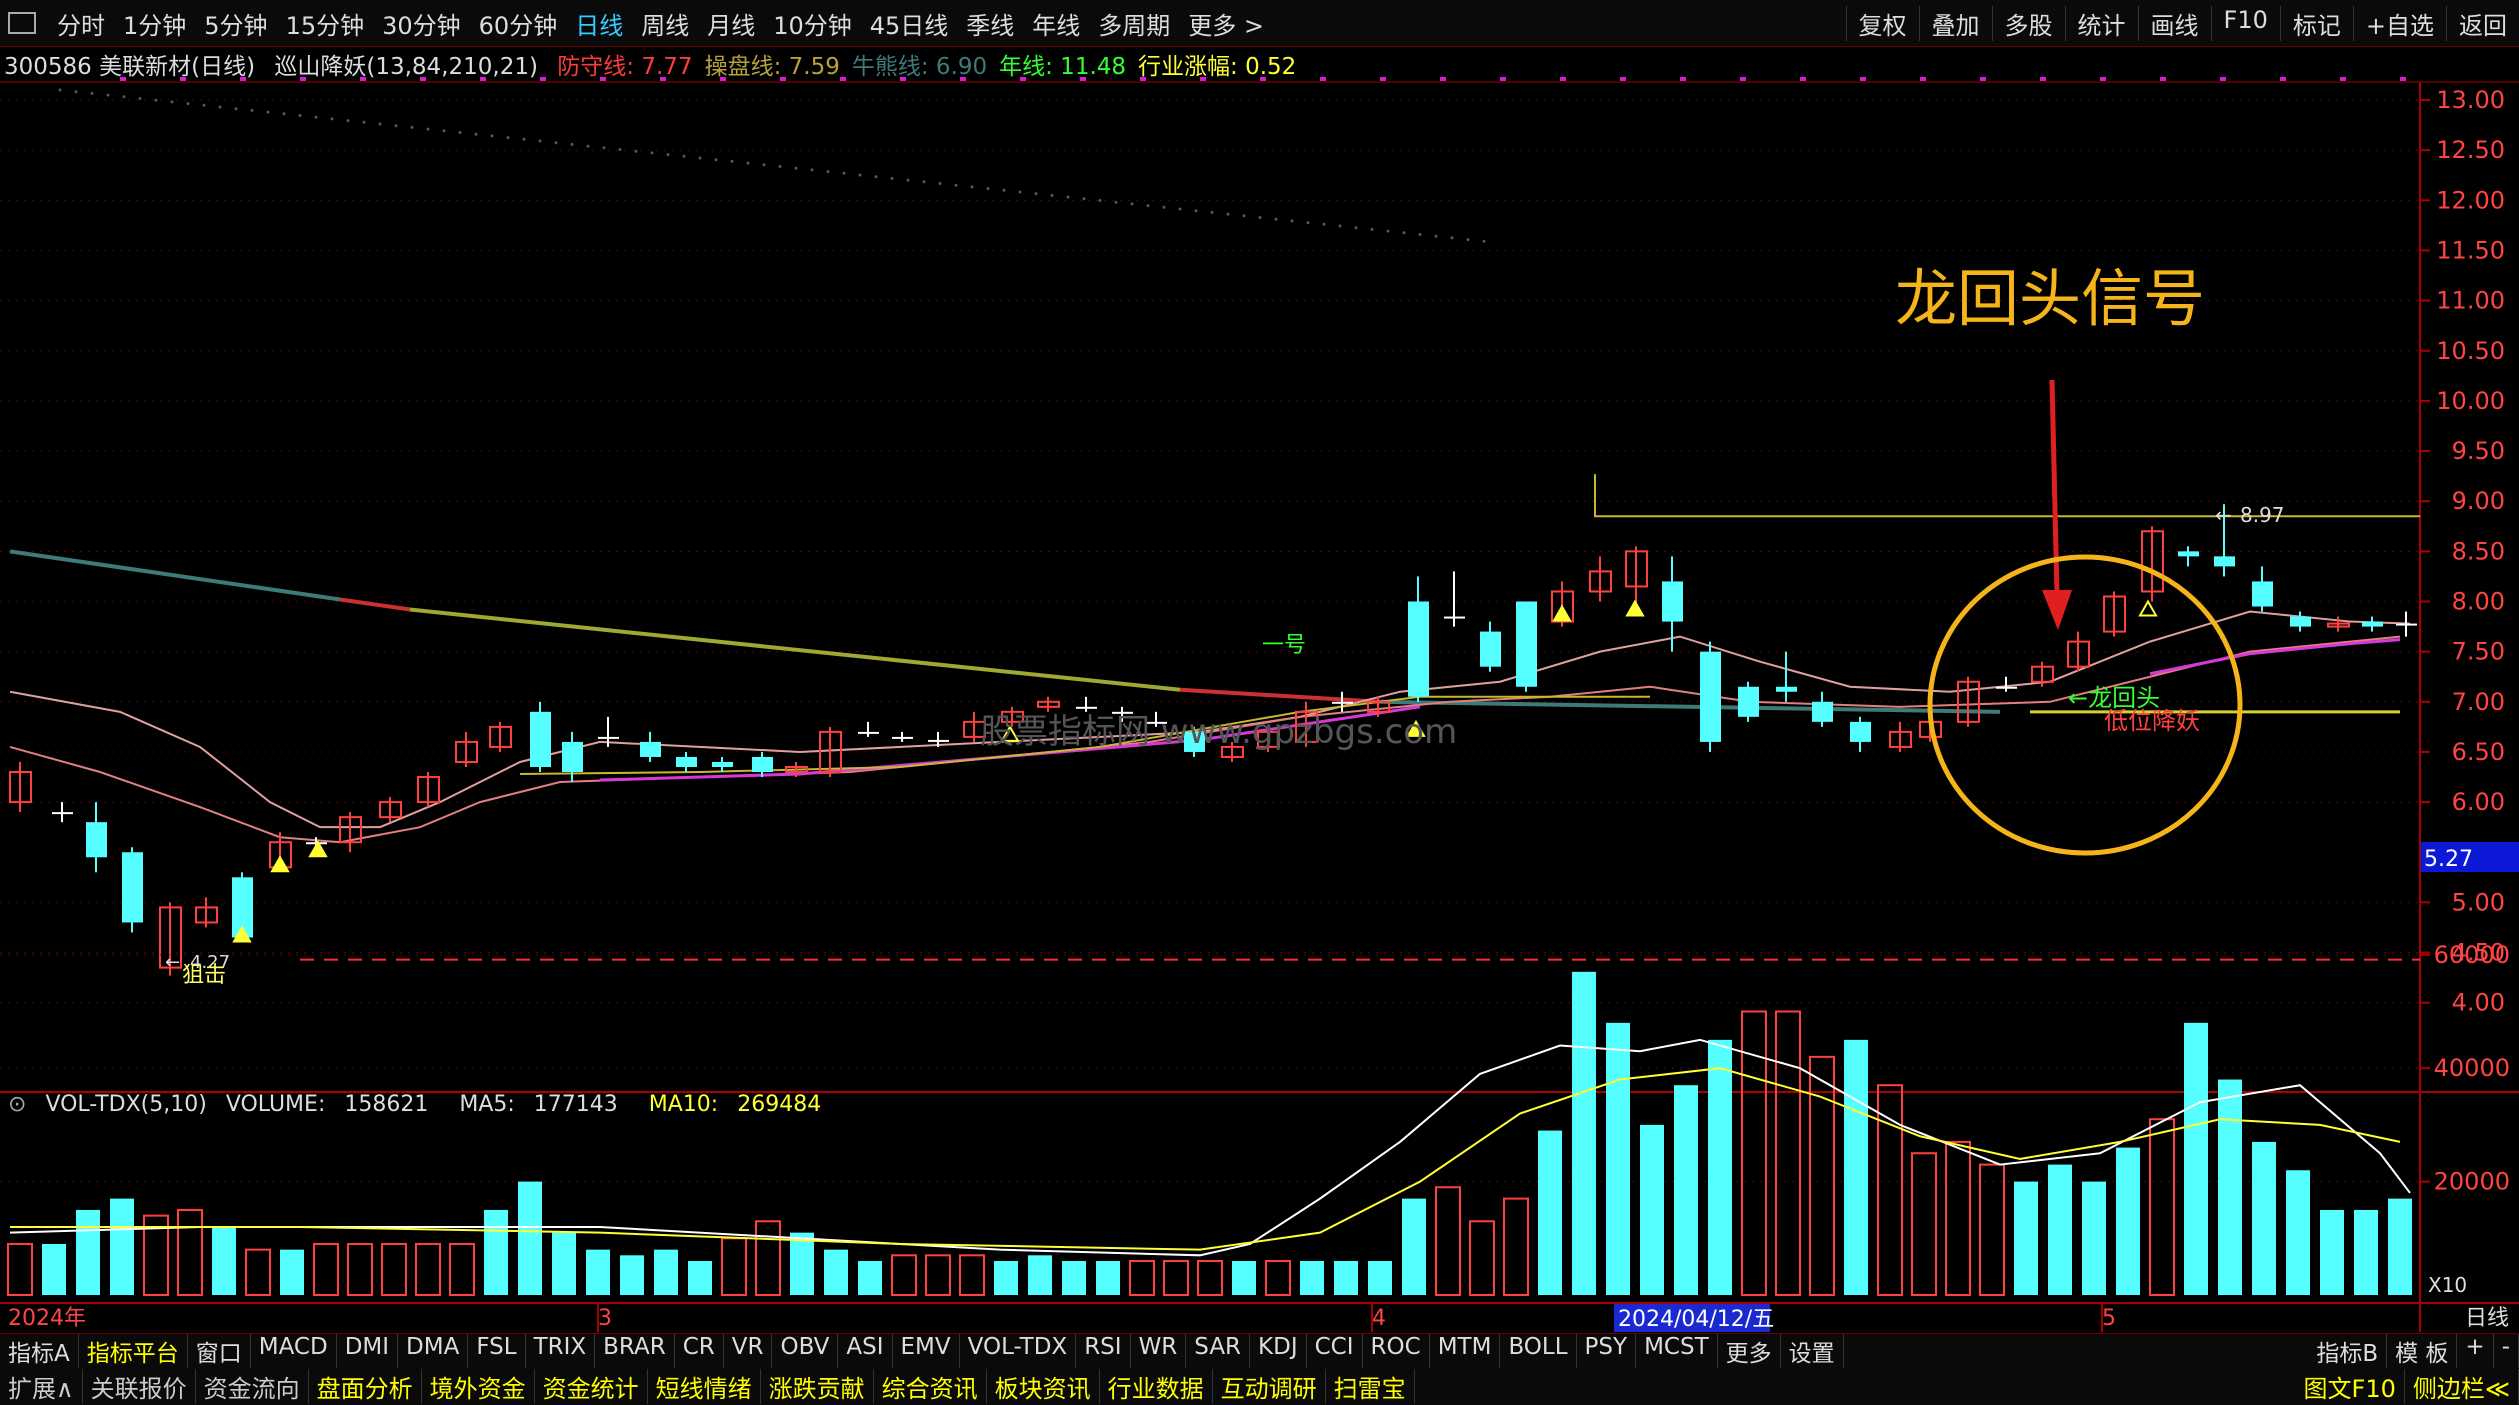  Describe the element at coordinates (1159, 1351) in the screenshot. I see `indicator-tab-16: WR` at that location.